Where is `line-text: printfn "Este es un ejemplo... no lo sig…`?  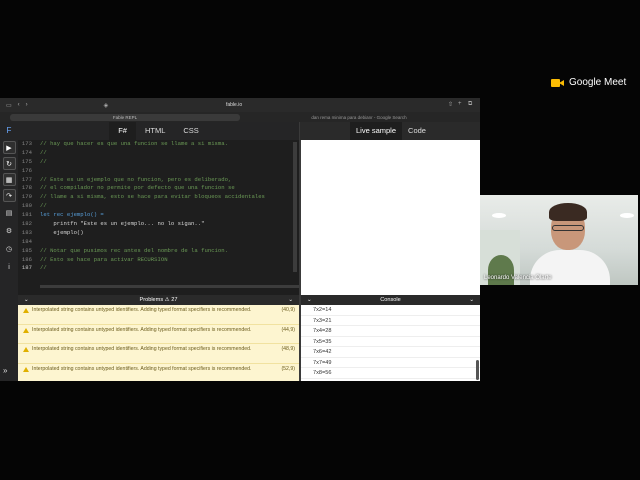
line-text: printfn "Este es un ejemplo... no lo sig… is located at coordinates (122, 224).